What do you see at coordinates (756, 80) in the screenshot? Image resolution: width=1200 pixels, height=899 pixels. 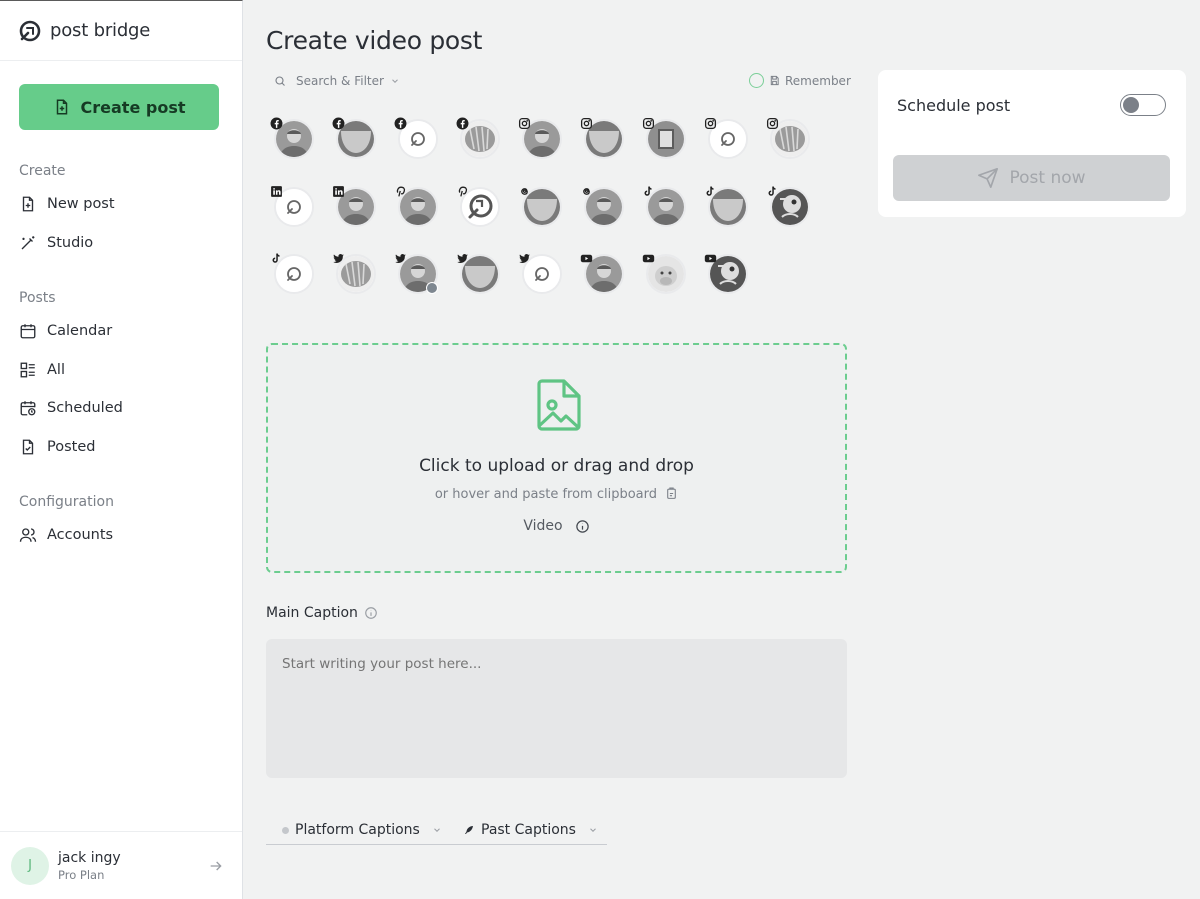 I see `remember-checkbox` at bounding box center [756, 80].